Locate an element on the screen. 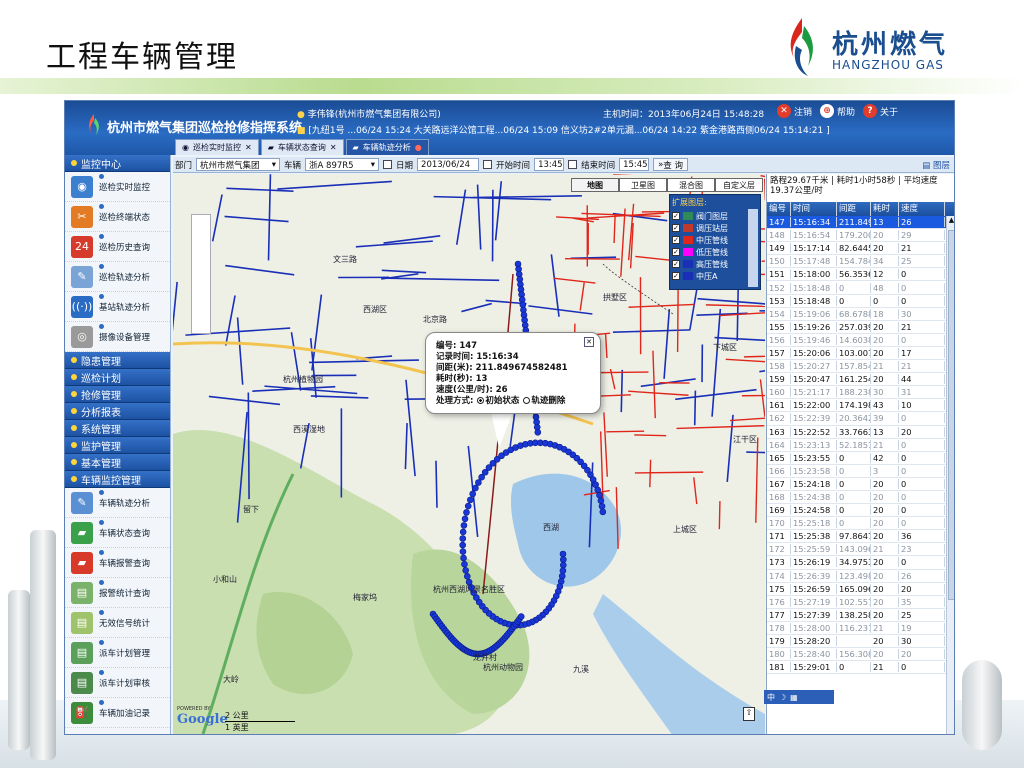 The image size is (1024, 768). query-button: » 查 询 is located at coordinates (670, 164).